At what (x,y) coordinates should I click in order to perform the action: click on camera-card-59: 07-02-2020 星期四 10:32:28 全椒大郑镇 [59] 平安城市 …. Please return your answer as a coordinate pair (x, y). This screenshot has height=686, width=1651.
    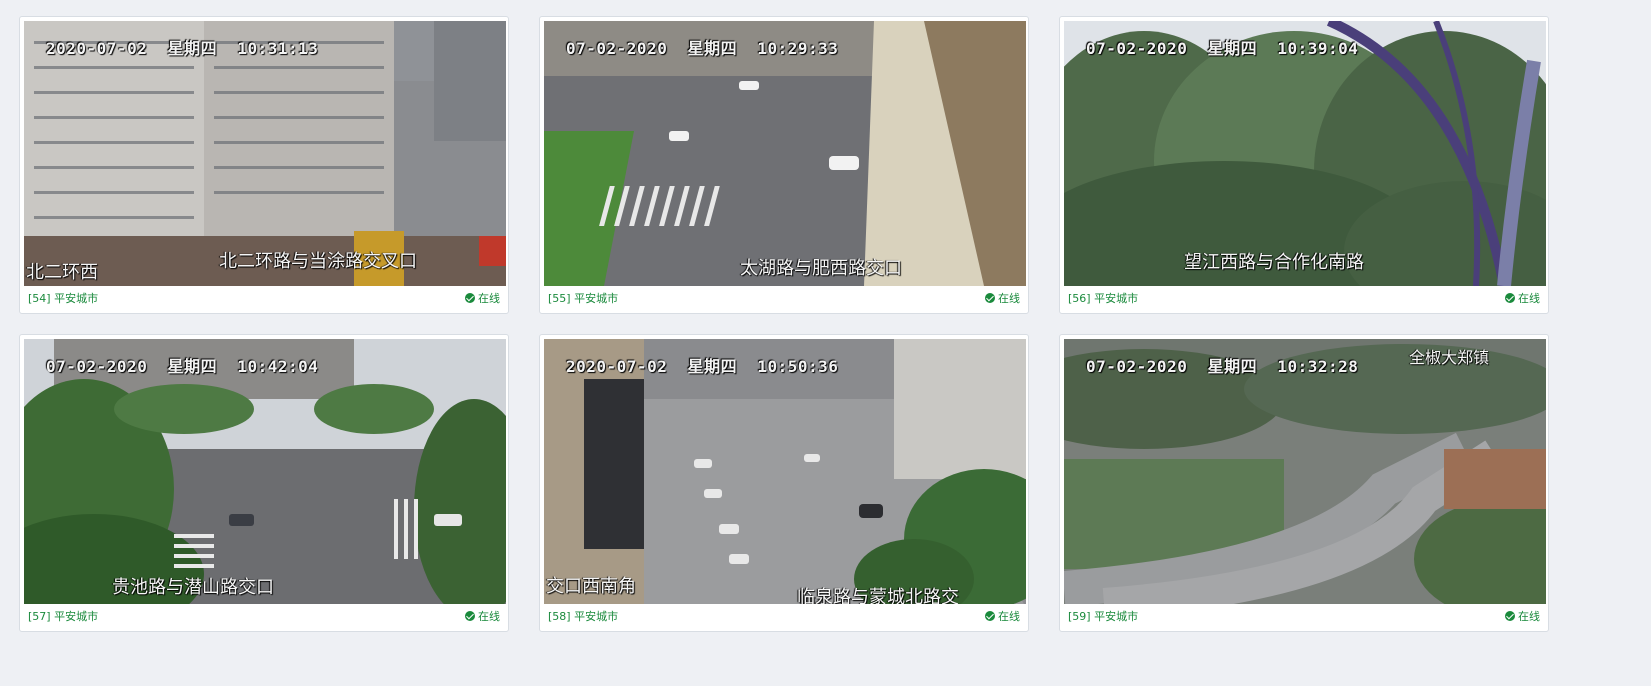
    Looking at the image, I should click on (1304, 483).